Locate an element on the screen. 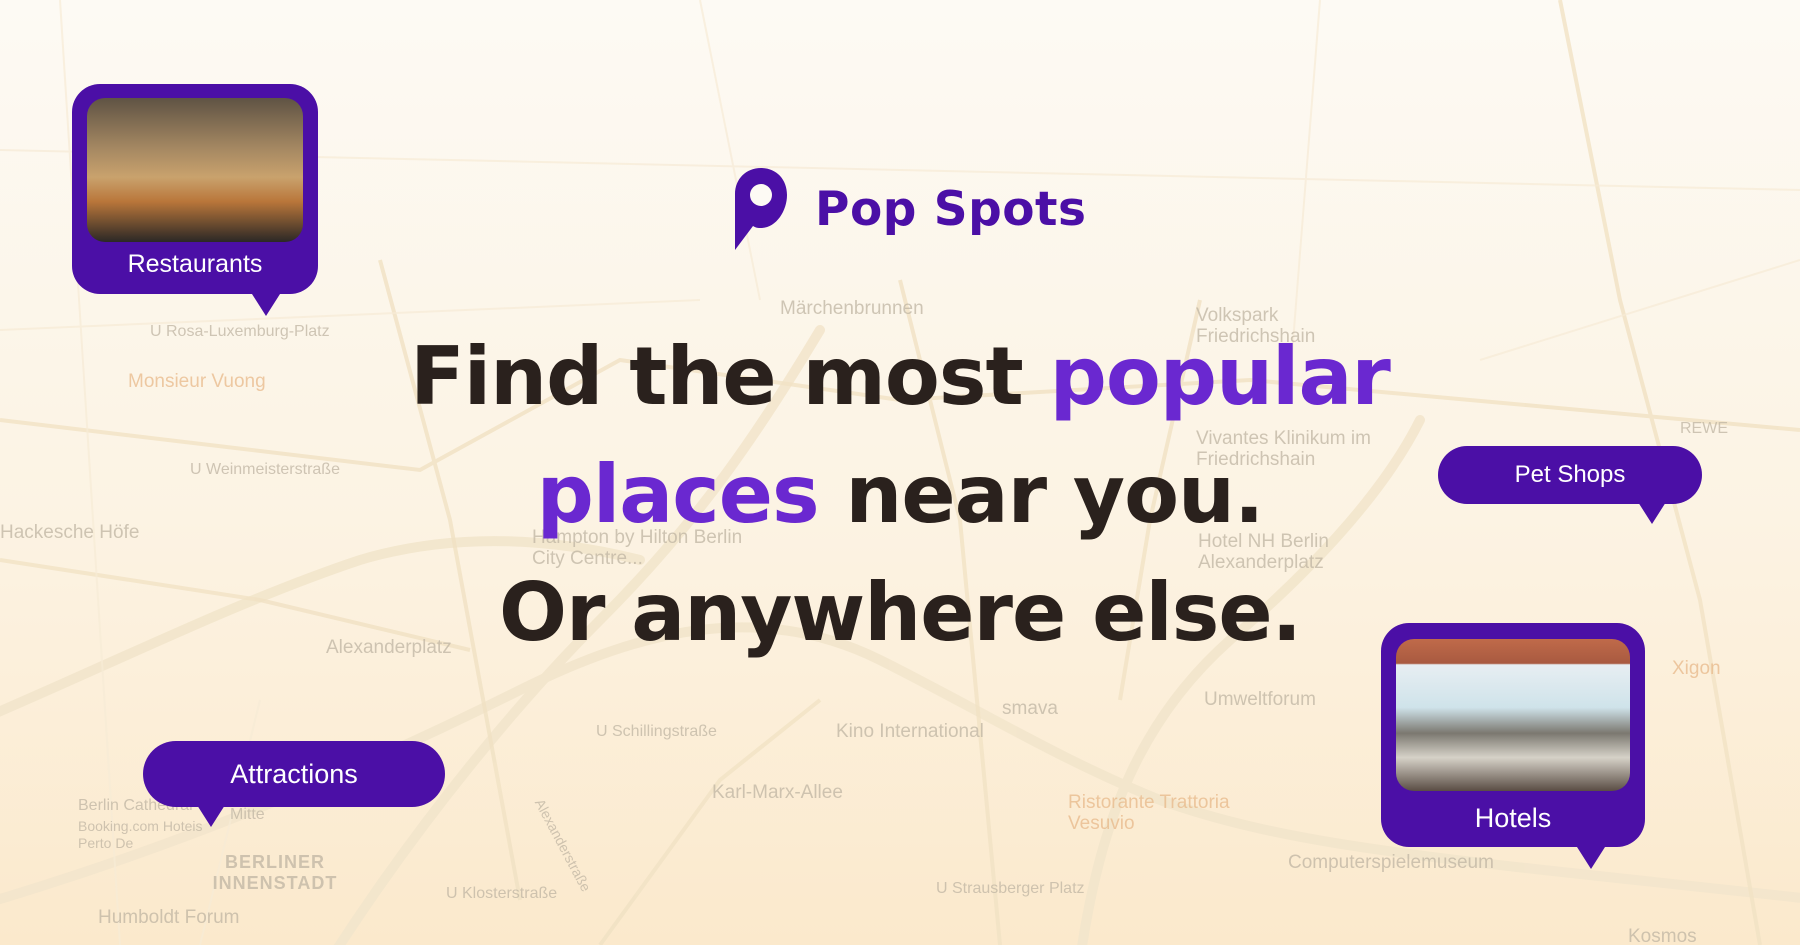 Image resolution: width=1800 pixels, height=945 pixels. map-label-cinema: Kino International is located at coordinates (910, 731).